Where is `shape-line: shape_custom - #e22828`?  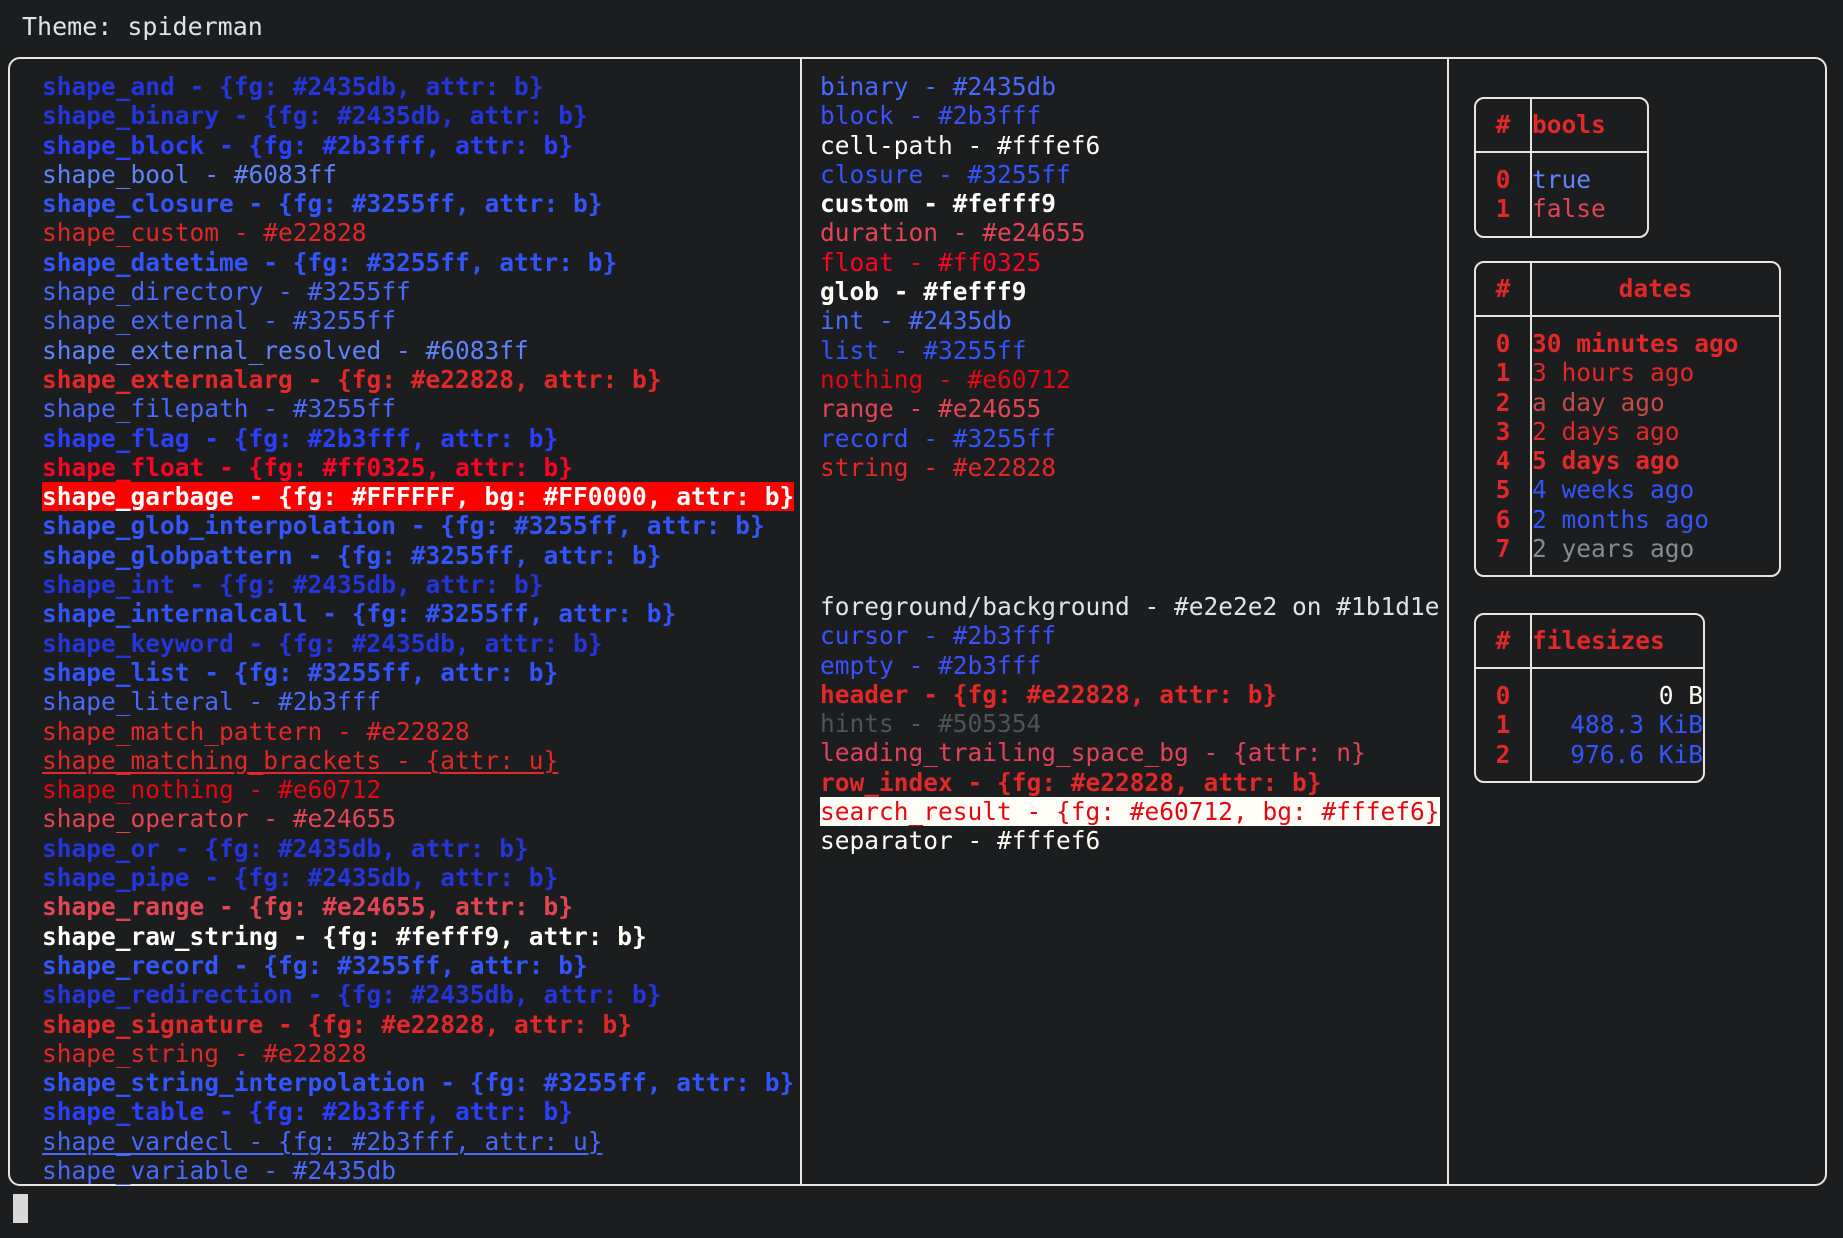 shape-line: shape_custom - #e22828 is located at coordinates (204, 233).